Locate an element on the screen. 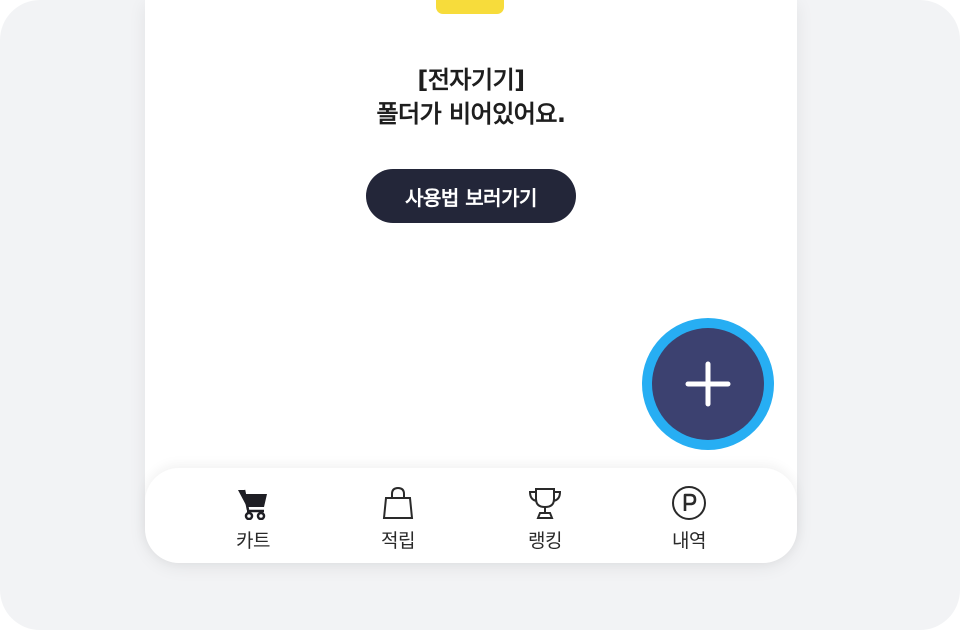 The image size is (960, 630). nav-item-earn: 적립 is located at coordinates (398, 519).